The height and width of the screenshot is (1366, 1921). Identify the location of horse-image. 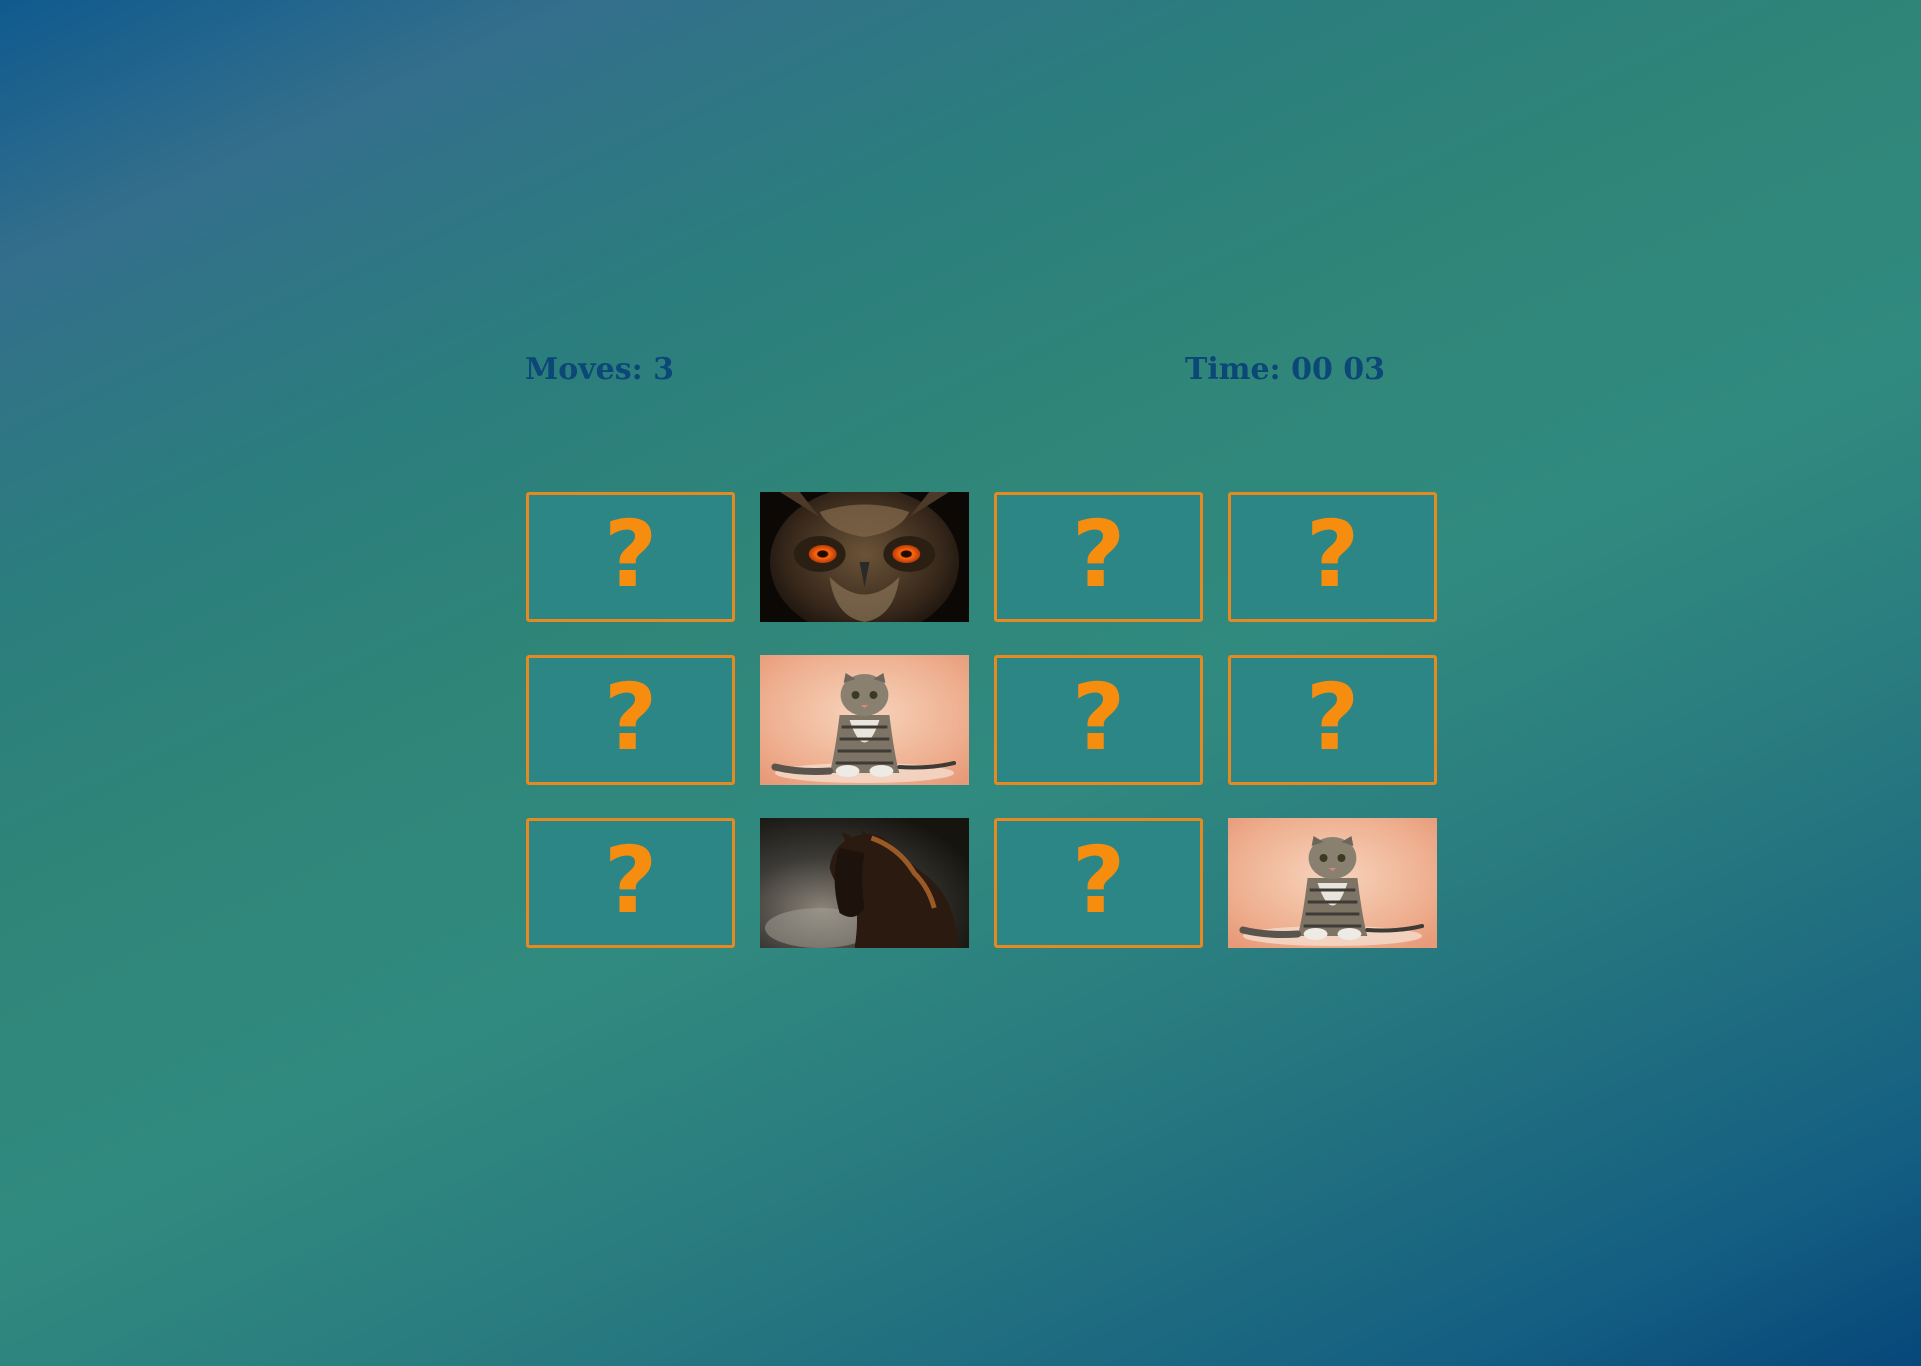
(864, 883).